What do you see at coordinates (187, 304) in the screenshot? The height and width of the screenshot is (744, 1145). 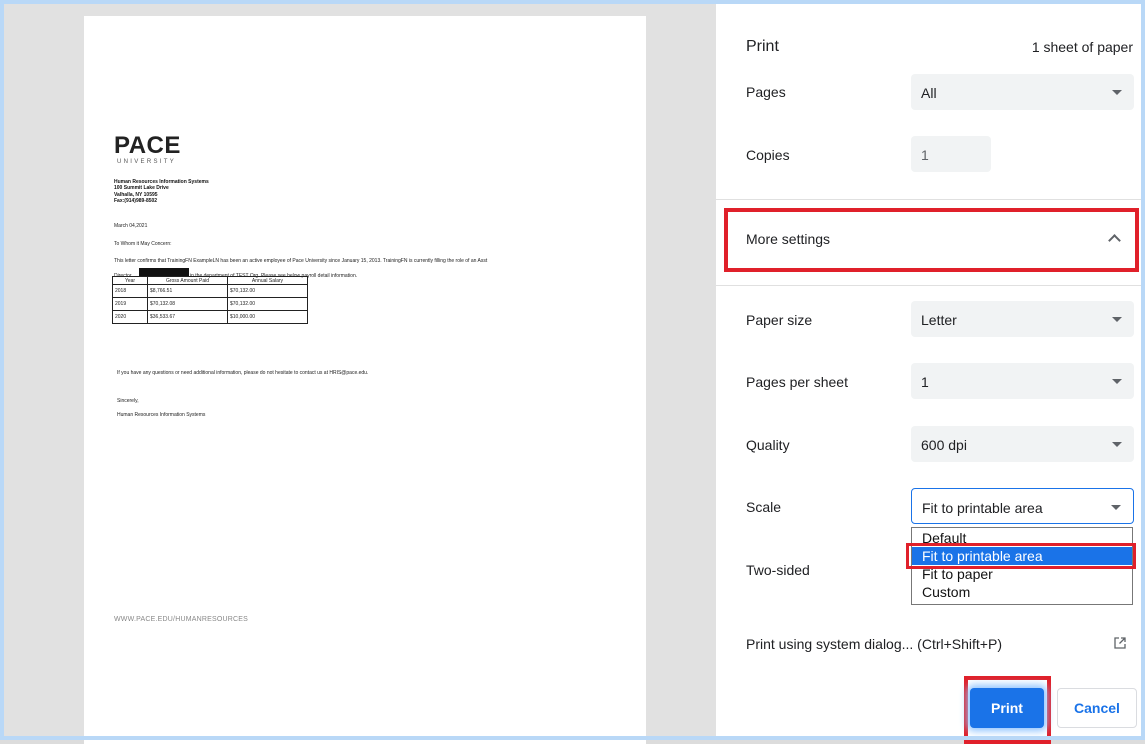 I see `table-cell: $70,132.08` at bounding box center [187, 304].